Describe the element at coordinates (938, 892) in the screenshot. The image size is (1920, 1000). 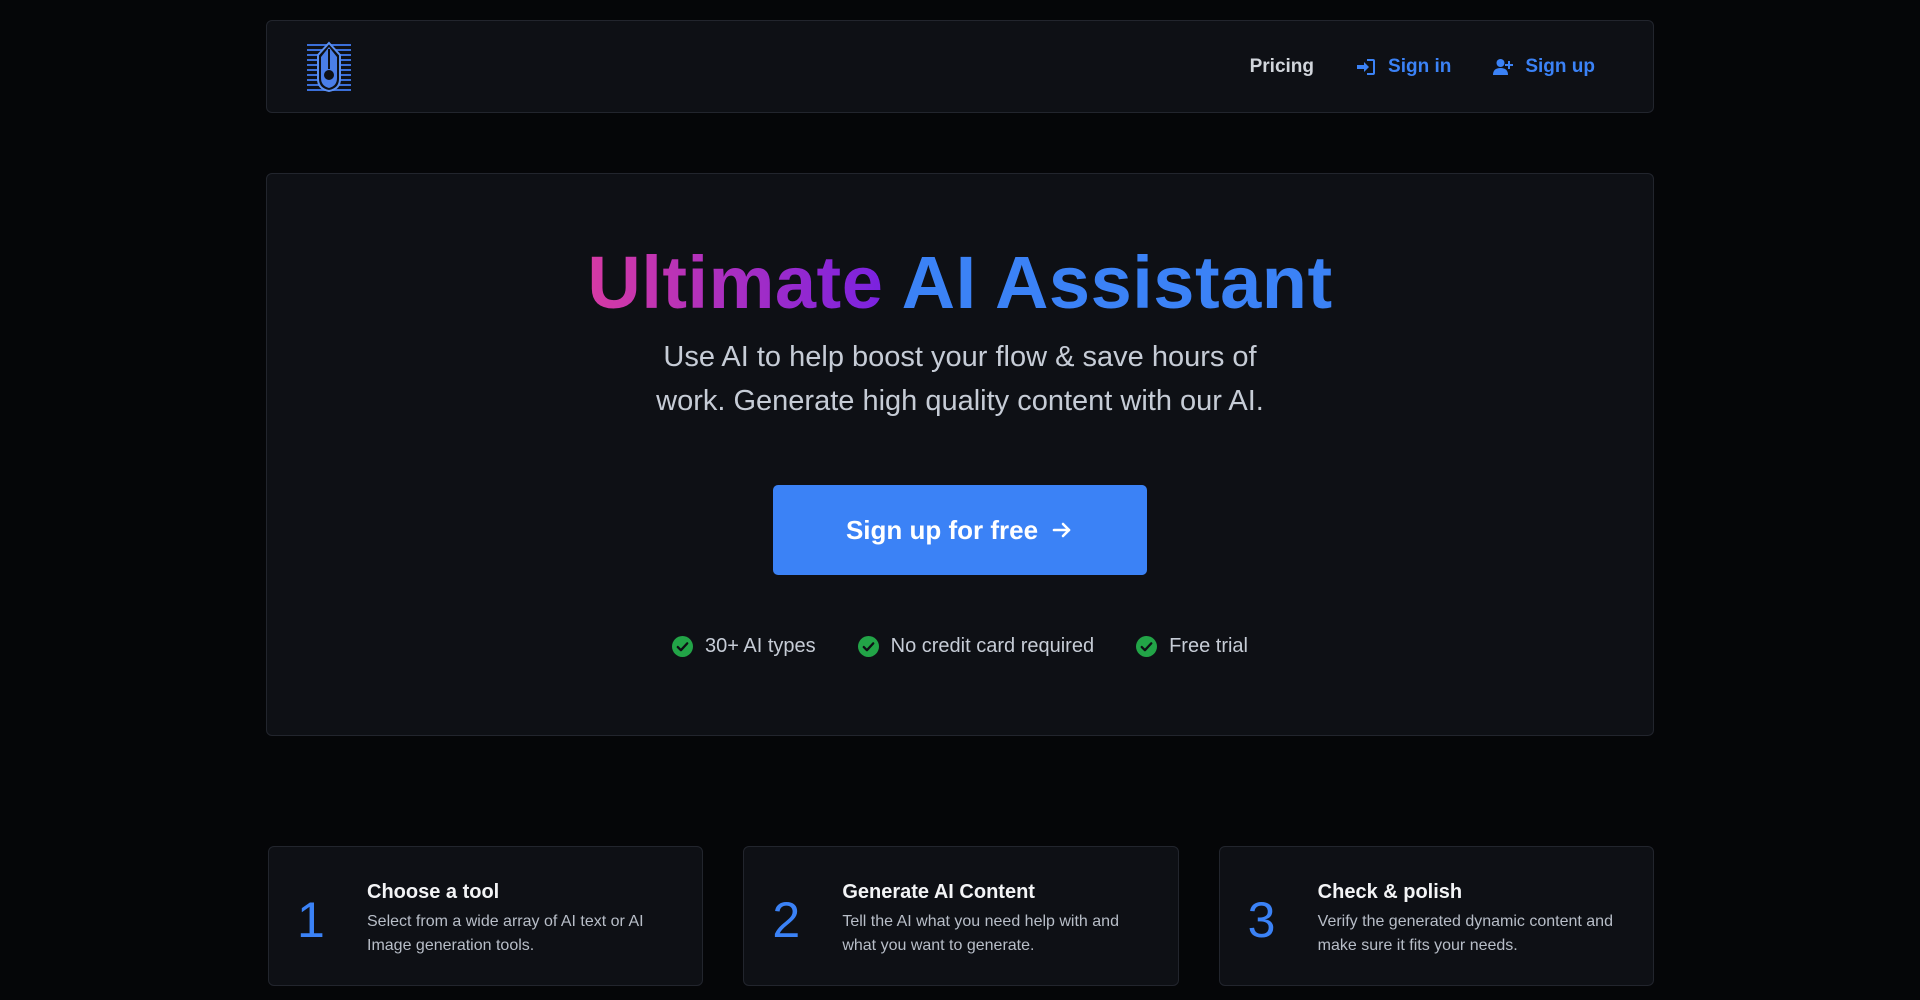
I see `step-title: Generate AI Content` at that location.